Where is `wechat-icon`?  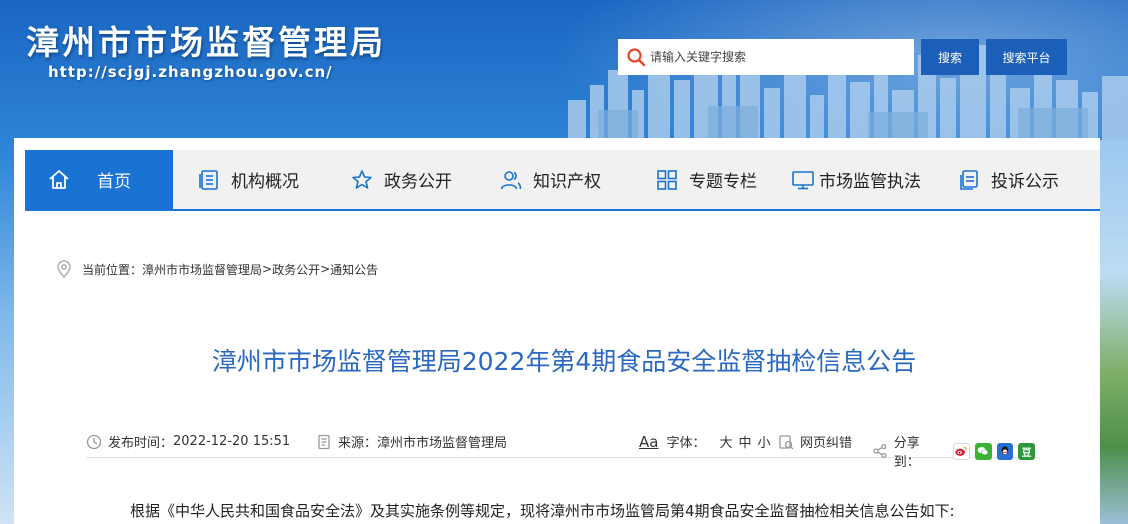 wechat-icon is located at coordinates (983, 451).